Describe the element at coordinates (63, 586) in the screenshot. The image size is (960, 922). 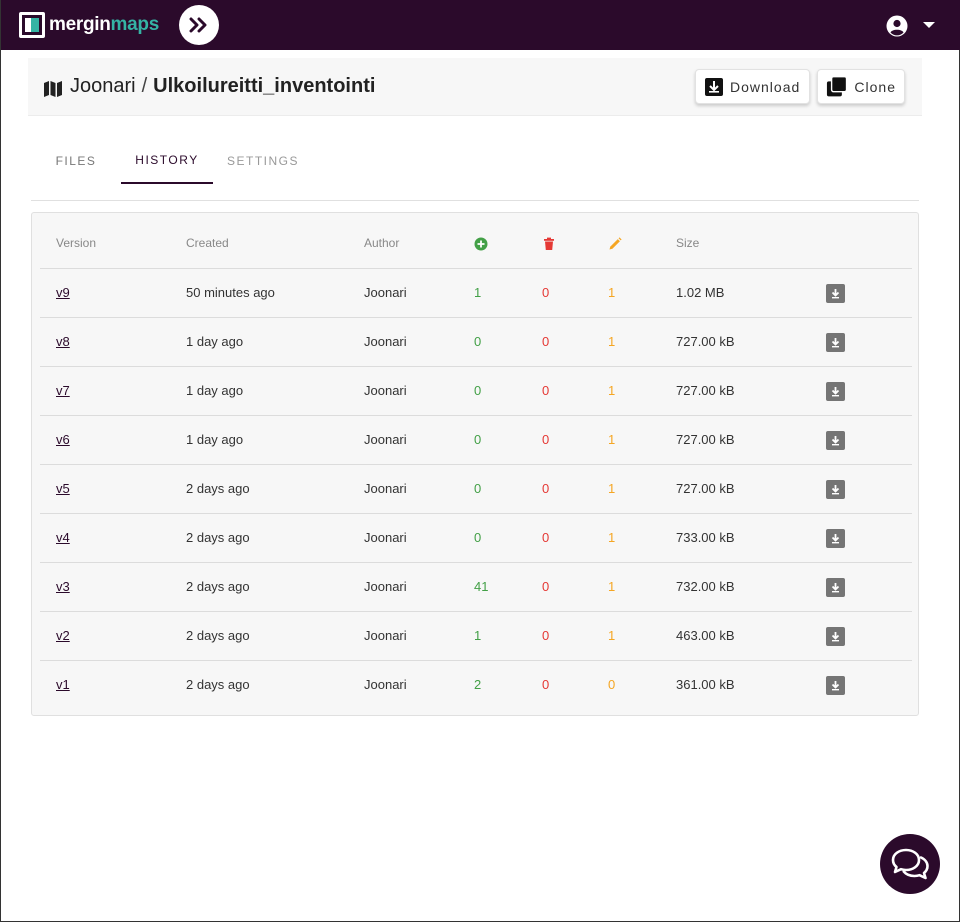
I see `version-link: v3` at that location.